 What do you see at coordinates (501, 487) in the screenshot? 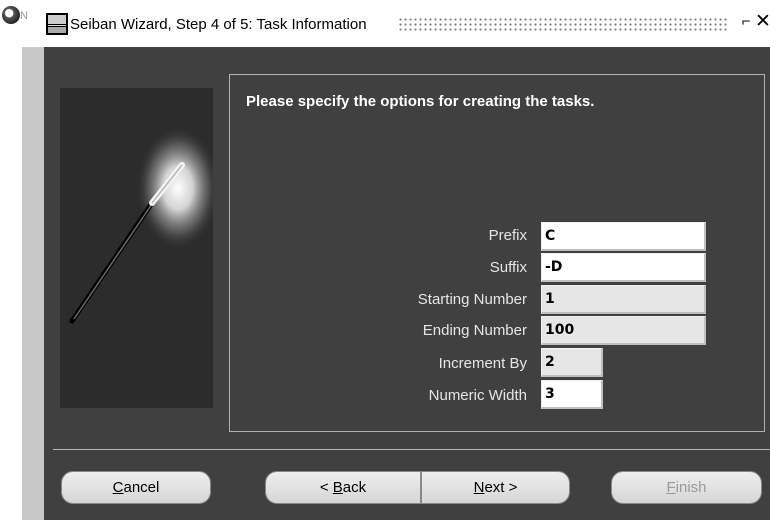
I see `next-label: ext >` at bounding box center [501, 487].